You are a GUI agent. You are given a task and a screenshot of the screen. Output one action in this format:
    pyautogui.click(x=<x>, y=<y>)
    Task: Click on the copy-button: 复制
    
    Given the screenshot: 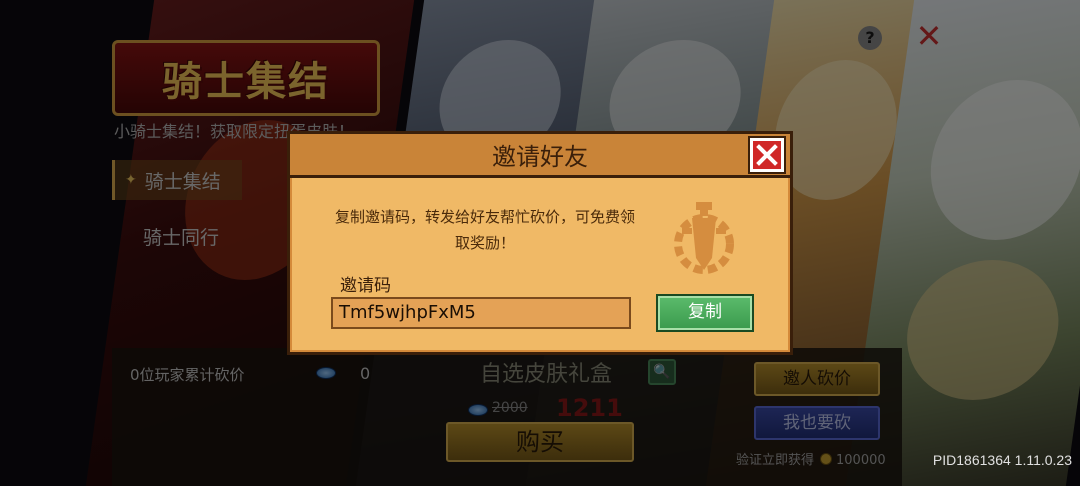 What is the action you would take?
    pyautogui.click(x=705, y=313)
    